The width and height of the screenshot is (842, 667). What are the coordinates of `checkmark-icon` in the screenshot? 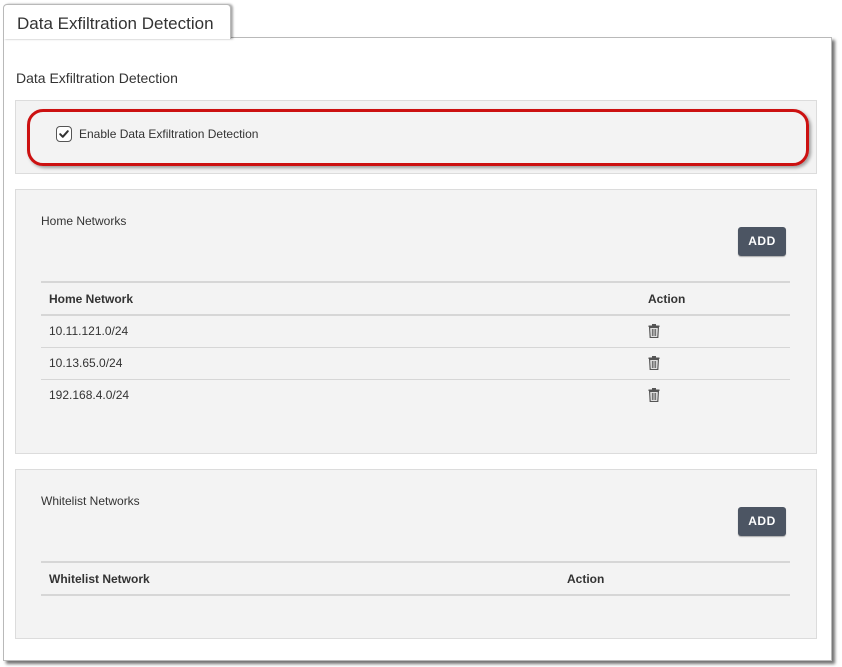 It's located at (64, 134).